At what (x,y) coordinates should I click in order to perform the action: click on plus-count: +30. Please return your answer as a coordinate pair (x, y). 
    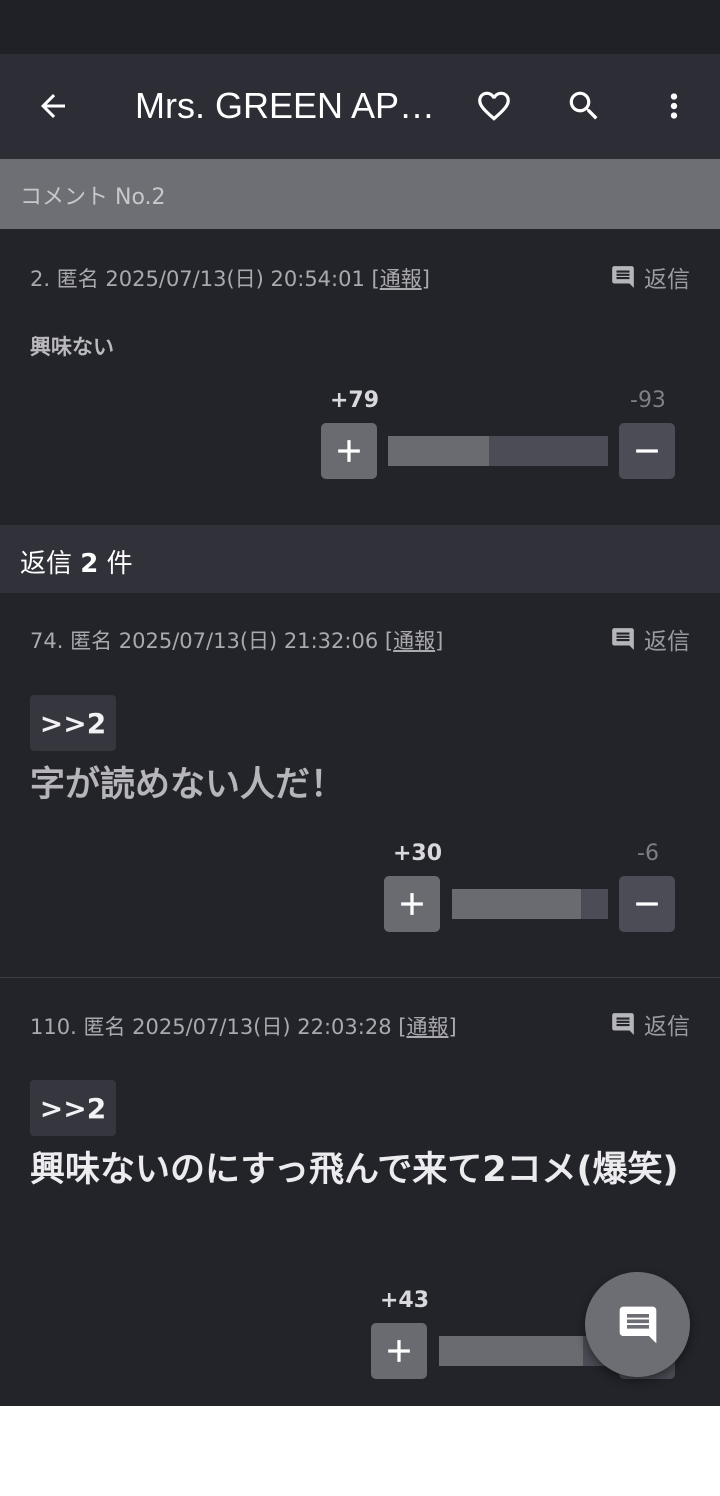
    Looking at the image, I should click on (418, 853).